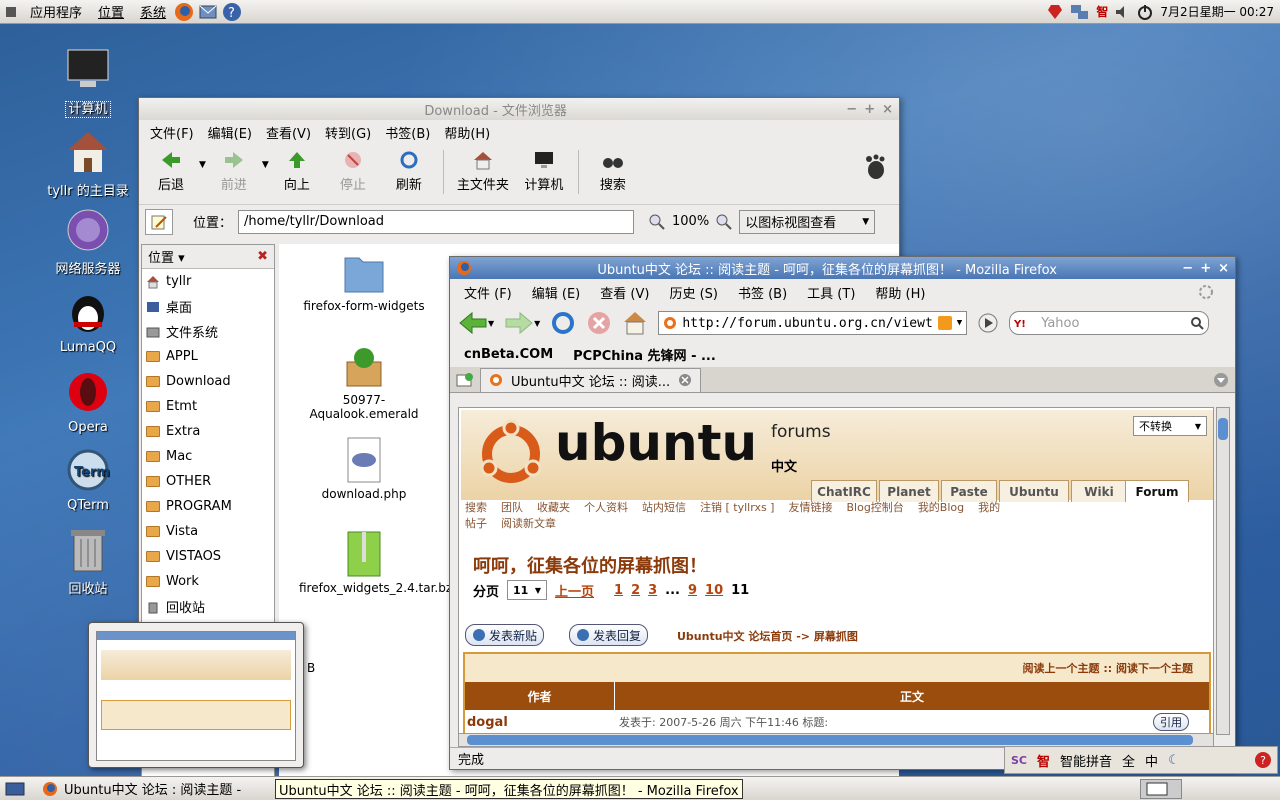 Image resolution: width=1280 pixels, height=800 pixels. I want to click on nav-tab-planet: Planet, so click(909, 491).